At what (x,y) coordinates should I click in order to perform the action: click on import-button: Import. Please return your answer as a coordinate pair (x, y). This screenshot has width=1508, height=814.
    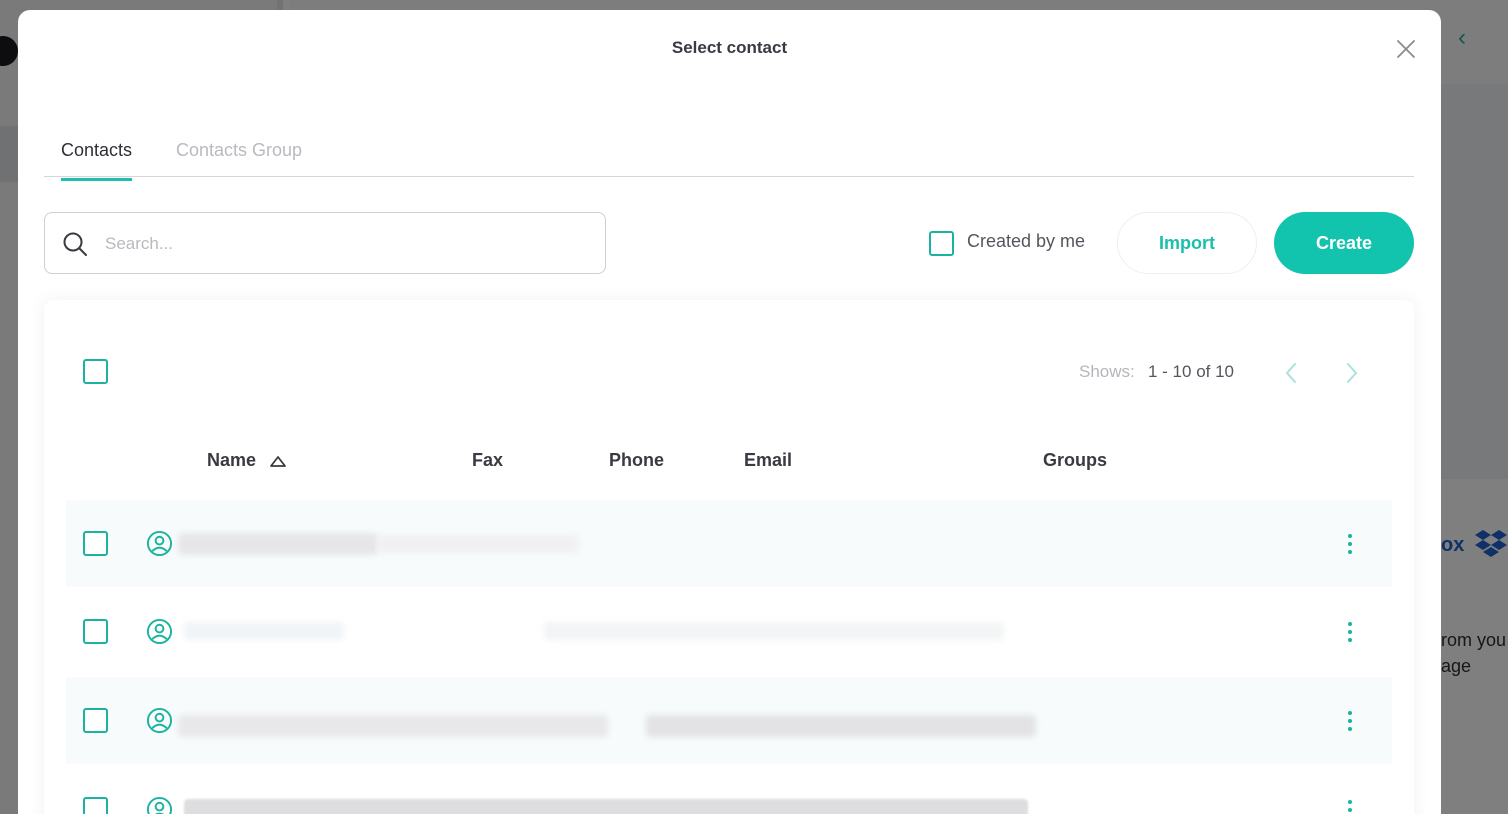
    Looking at the image, I should click on (1187, 243).